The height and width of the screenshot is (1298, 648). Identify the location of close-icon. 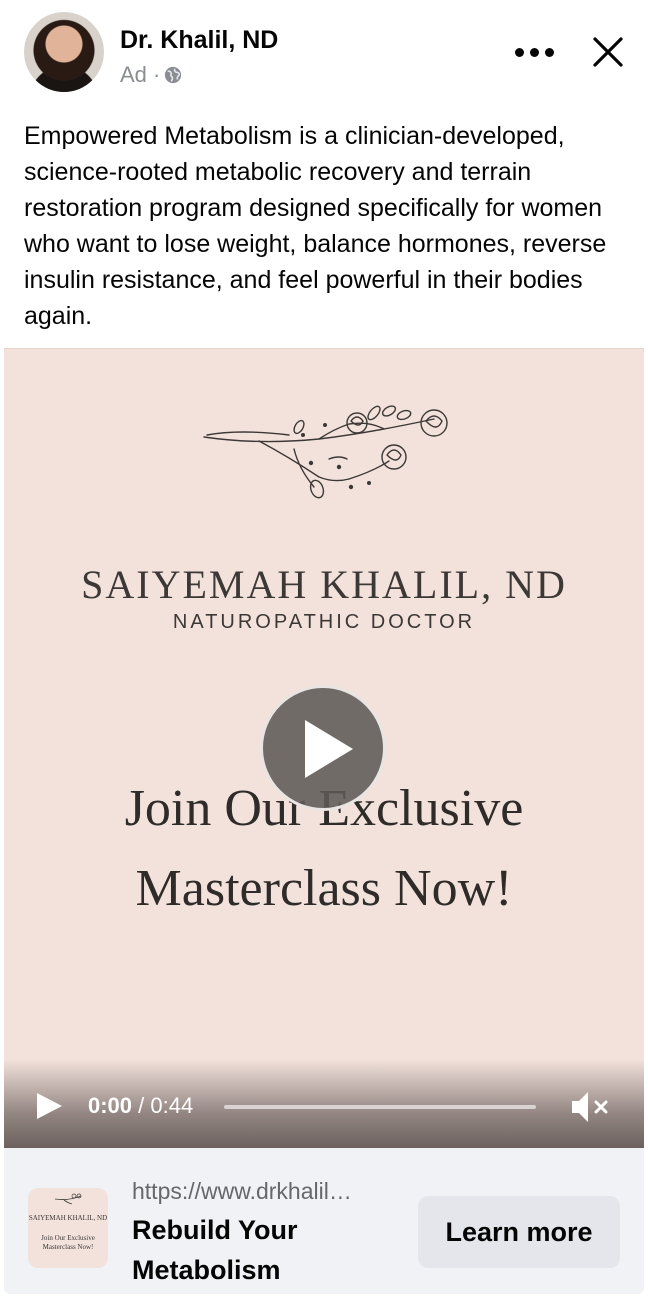
(608, 52).